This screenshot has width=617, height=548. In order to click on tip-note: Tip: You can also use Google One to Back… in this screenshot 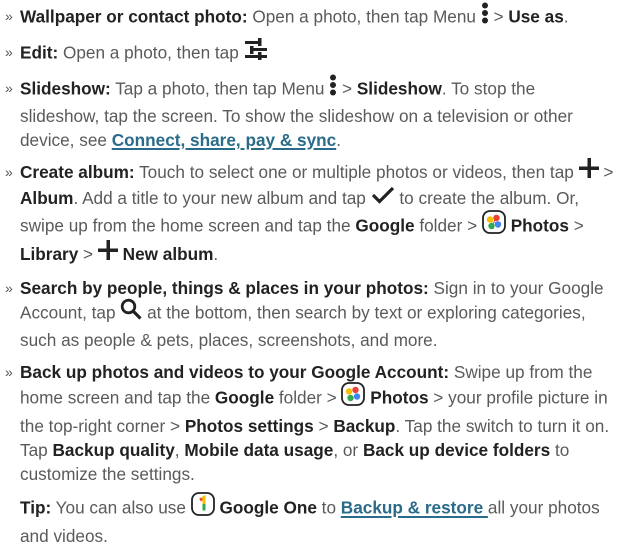, I will do `click(308, 520)`.